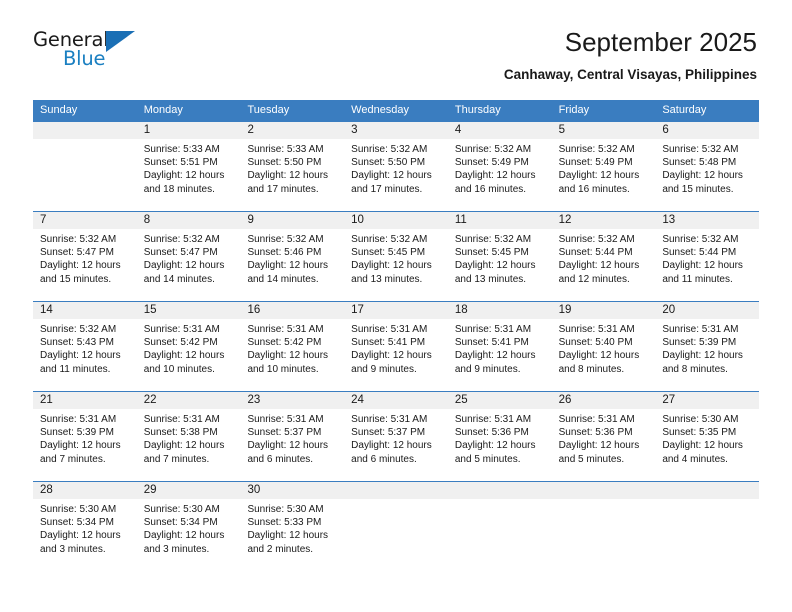  What do you see at coordinates (85, 490) in the screenshot?
I see `day-number: 28` at bounding box center [85, 490].